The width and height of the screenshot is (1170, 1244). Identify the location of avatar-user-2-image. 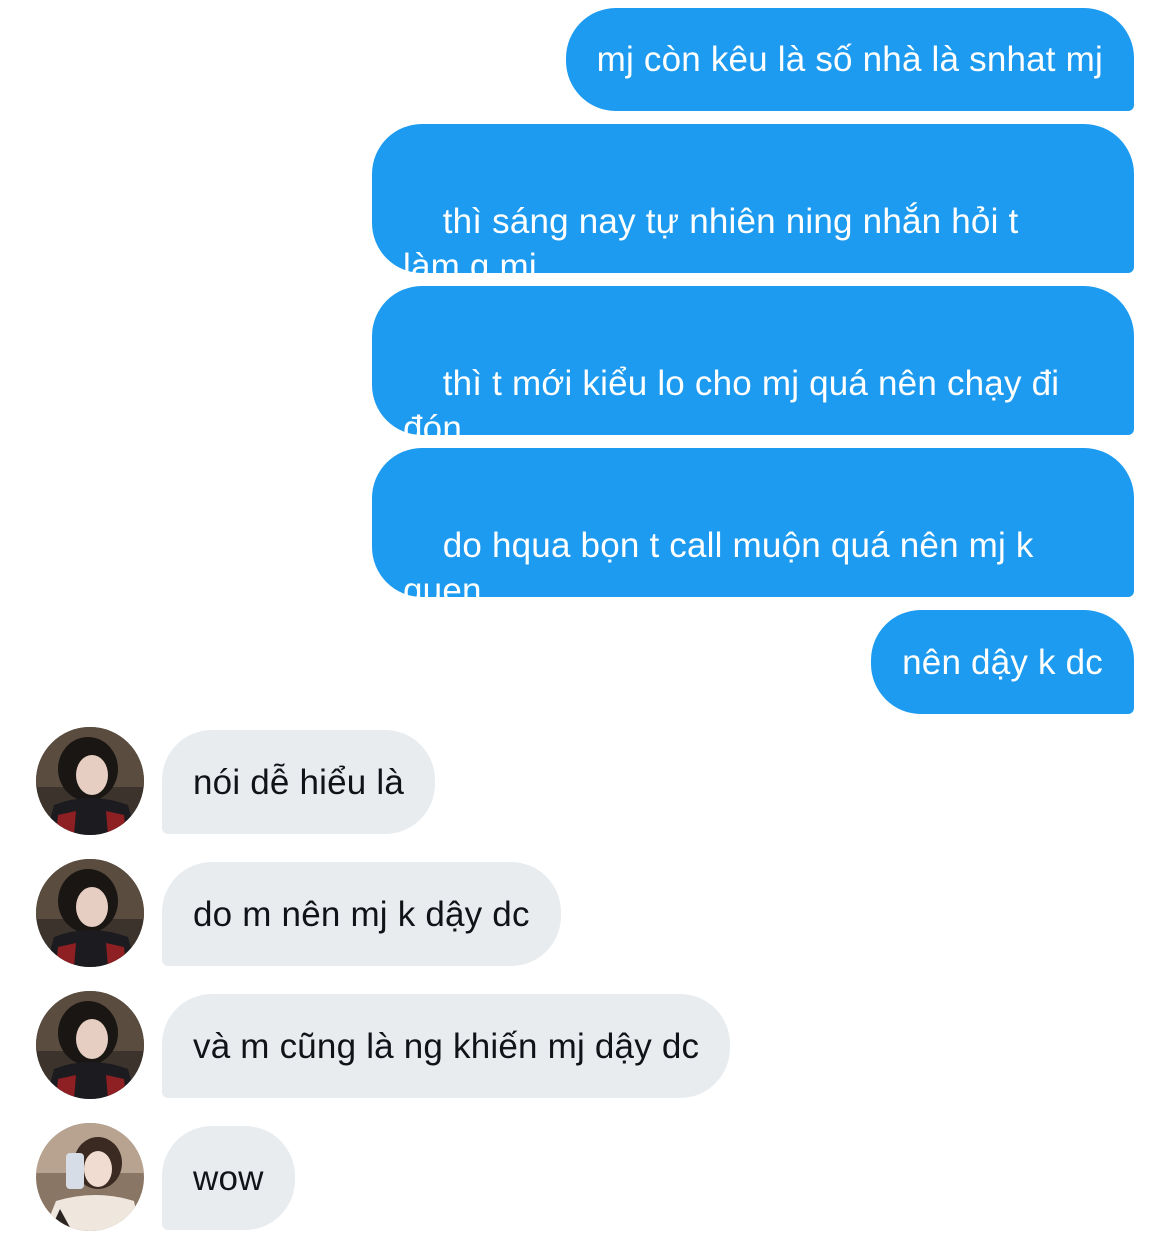
(90, 1177).